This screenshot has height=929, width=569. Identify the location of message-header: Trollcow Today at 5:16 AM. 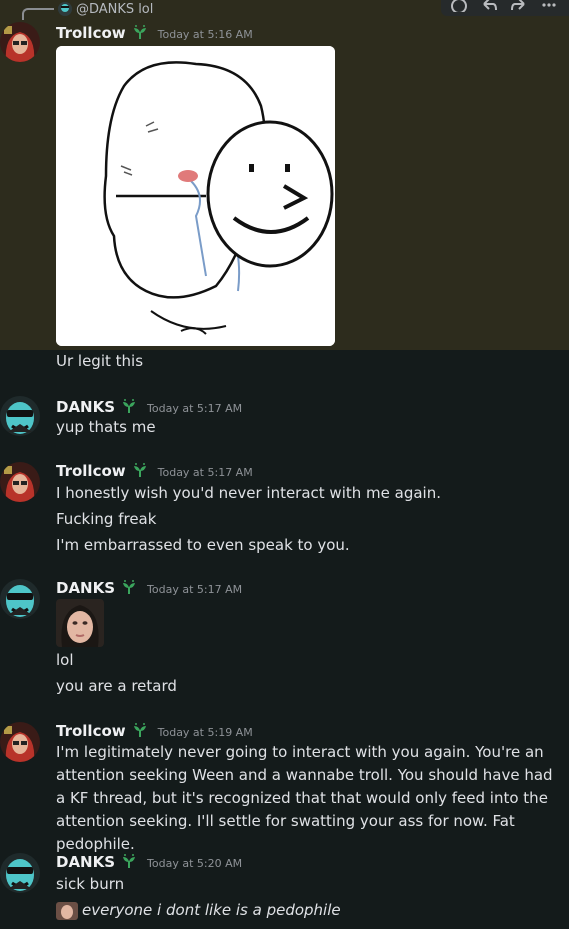
(154, 32).